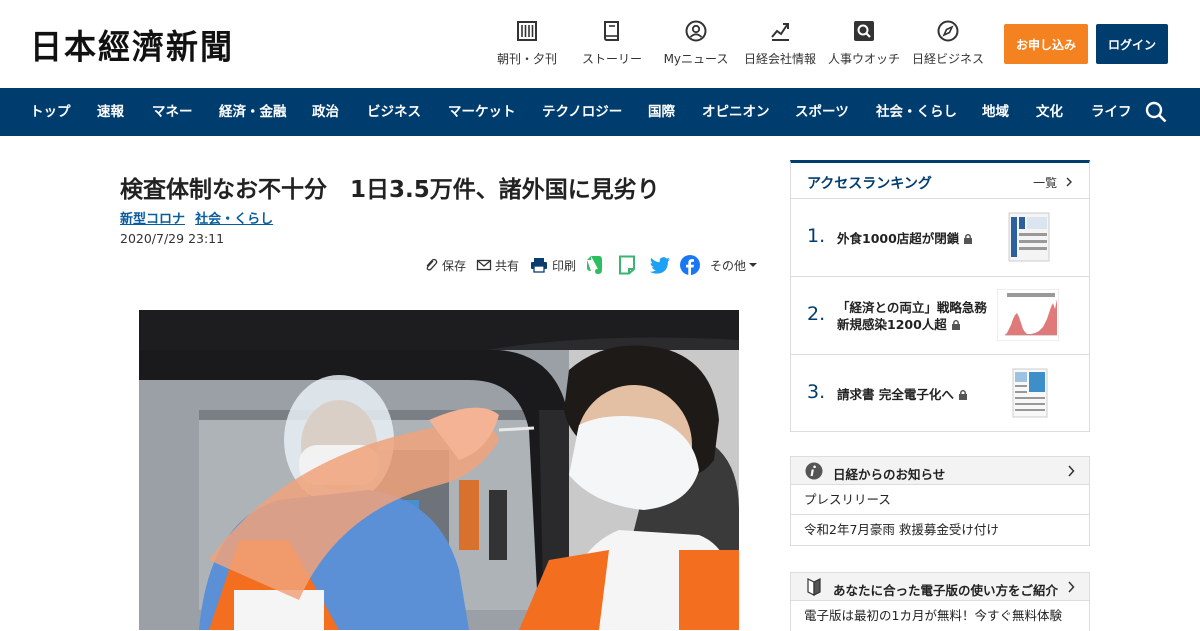 This screenshot has width=1200, height=631. What do you see at coordinates (527, 43) in the screenshot?
I see `utility-link-paper: 朝刊・夕刊` at bounding box center [527, 43].